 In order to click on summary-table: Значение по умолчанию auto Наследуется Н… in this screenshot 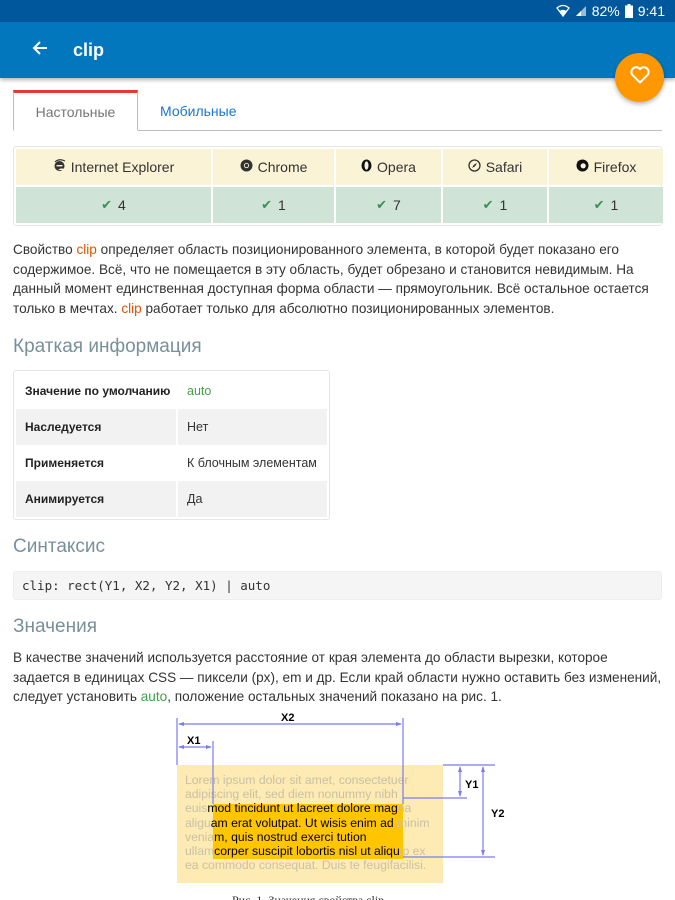, I will do `click(171, 445)`.